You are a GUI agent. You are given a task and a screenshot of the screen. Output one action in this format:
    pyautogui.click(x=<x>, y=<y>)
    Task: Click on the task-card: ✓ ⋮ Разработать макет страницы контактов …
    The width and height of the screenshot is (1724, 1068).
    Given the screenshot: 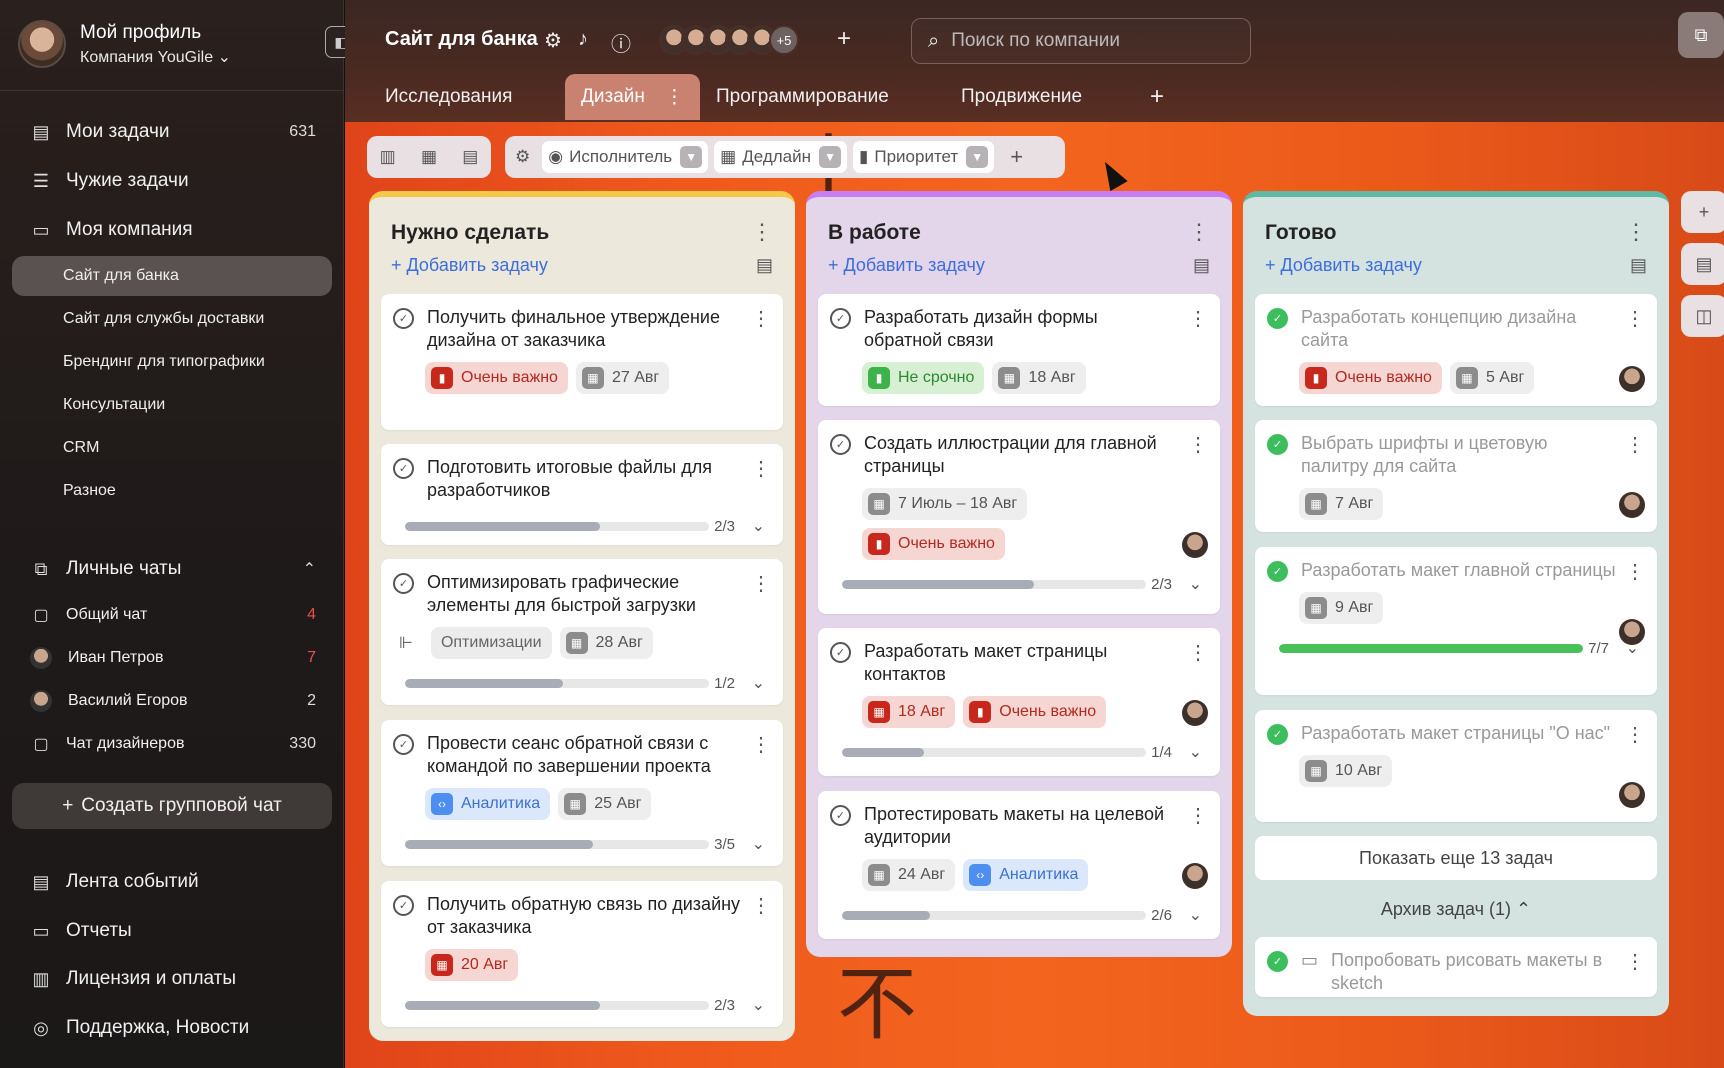 What is the action you would take?
    pyautogui.click(x=1019, y=702)
    